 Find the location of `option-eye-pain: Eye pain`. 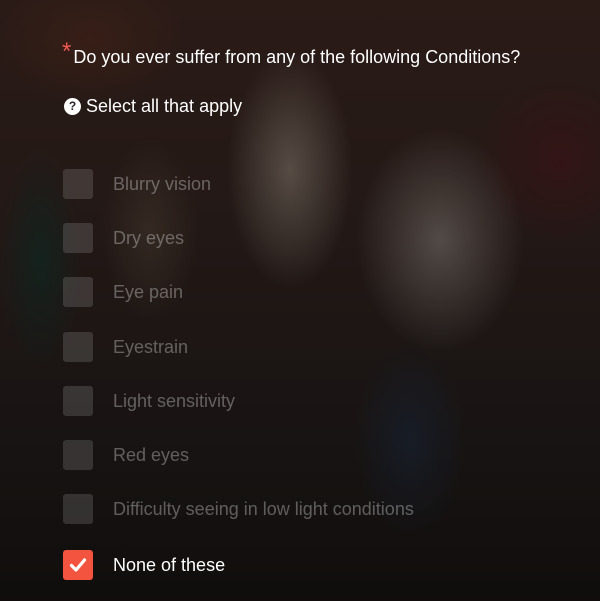

option-eye-pain: Eye pain is located at coordinates (123, 292).